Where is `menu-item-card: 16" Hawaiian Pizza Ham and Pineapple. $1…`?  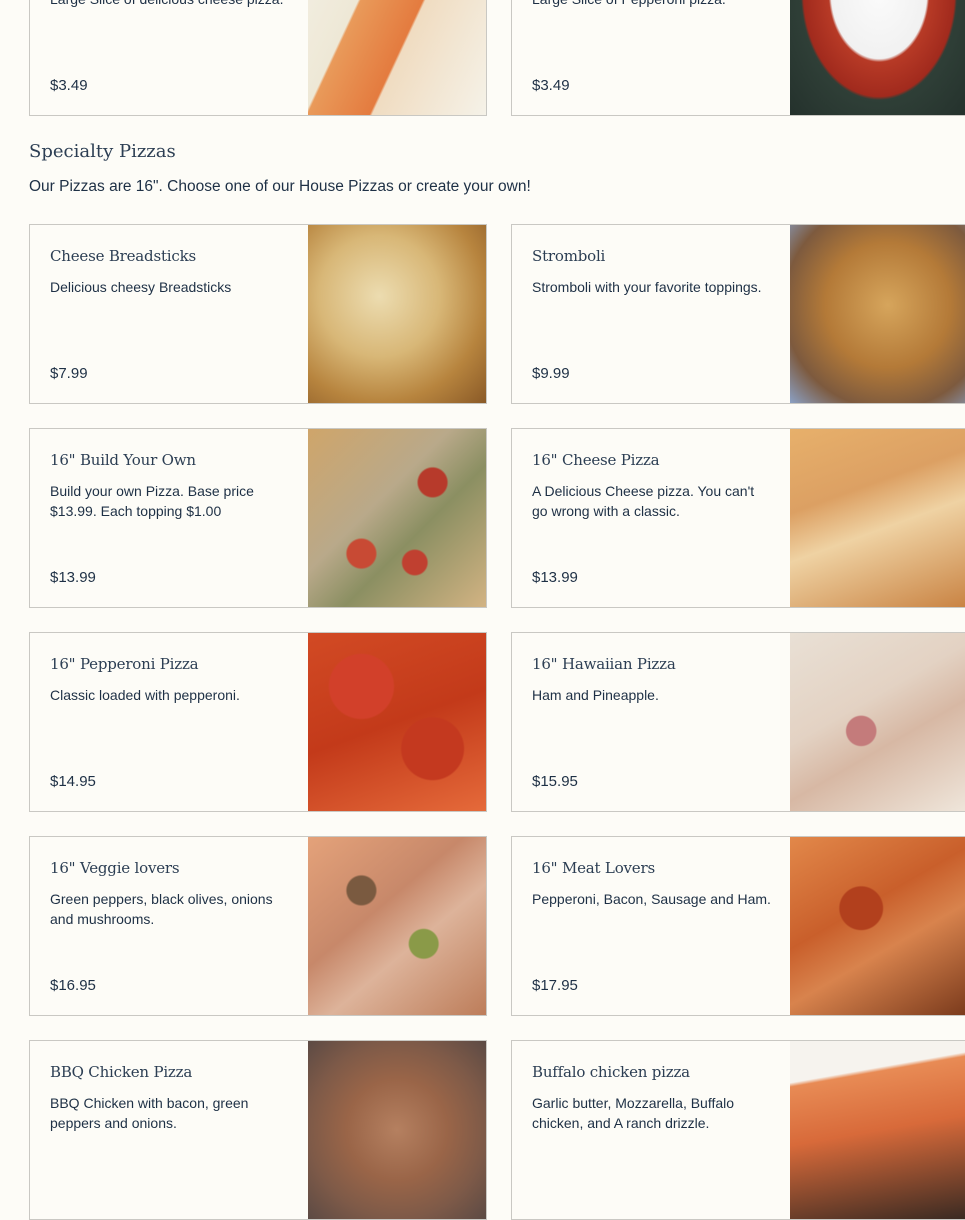
menu-item-card: 16" Hawaiian Pizza Ham and Pineapple. $1… is located at coordinates (738, 722).